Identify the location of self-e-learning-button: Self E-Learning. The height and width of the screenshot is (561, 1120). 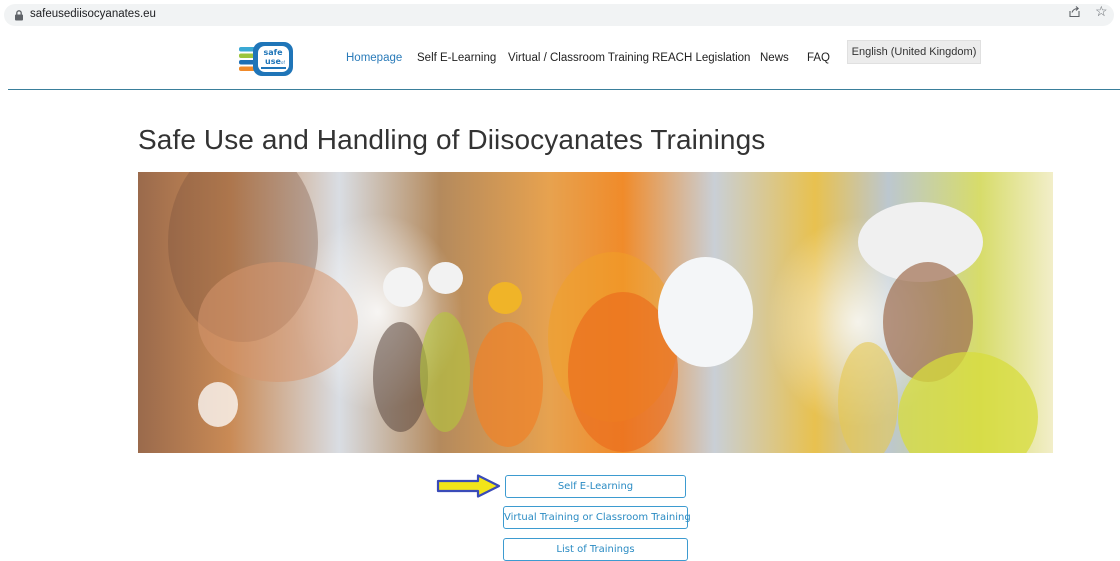
(595, 486).